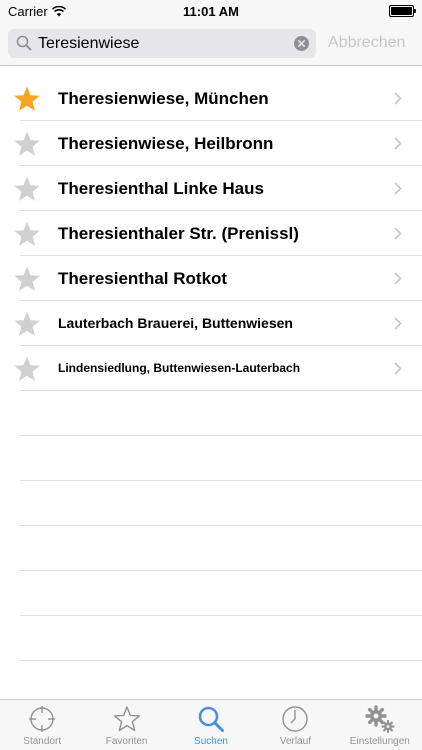 This screenshot has width=422, height=750. I want to click on clear-search-icon, so click(301, 43).